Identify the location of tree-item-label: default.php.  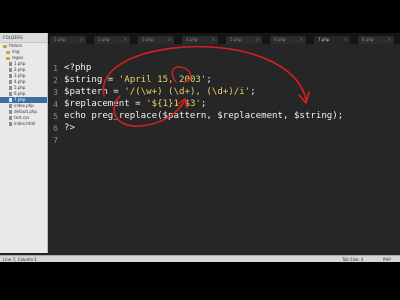
(25, 111).